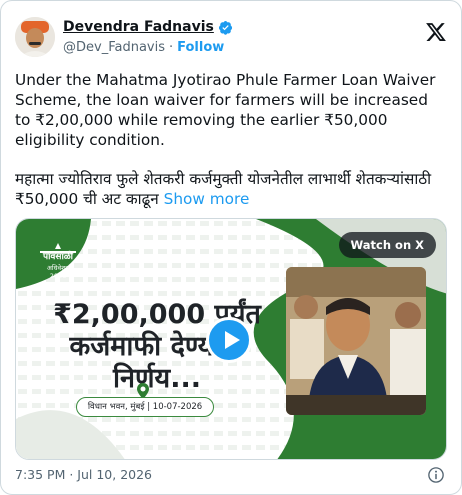 The width and height of the screenshot is (462, 495). I want to click on badge-title: पावसाळी, so click(58, 257).